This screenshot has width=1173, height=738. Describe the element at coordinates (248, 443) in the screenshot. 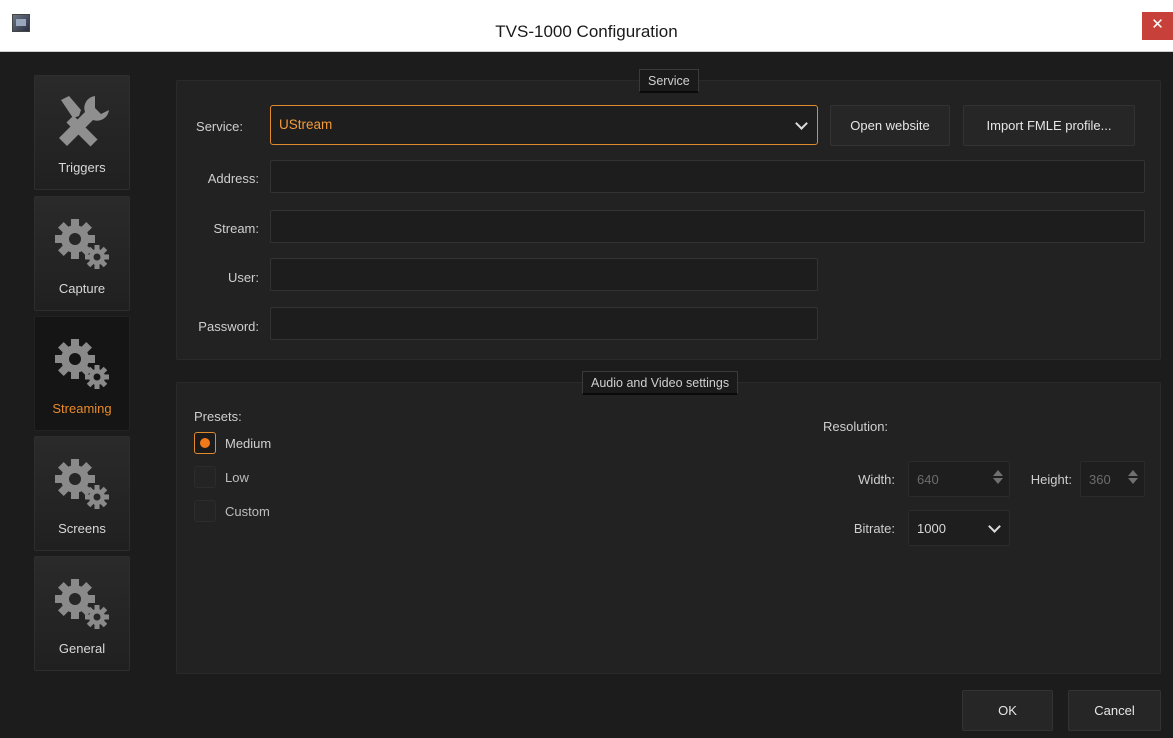

I see `preset-medium-label: Medium` at that location.